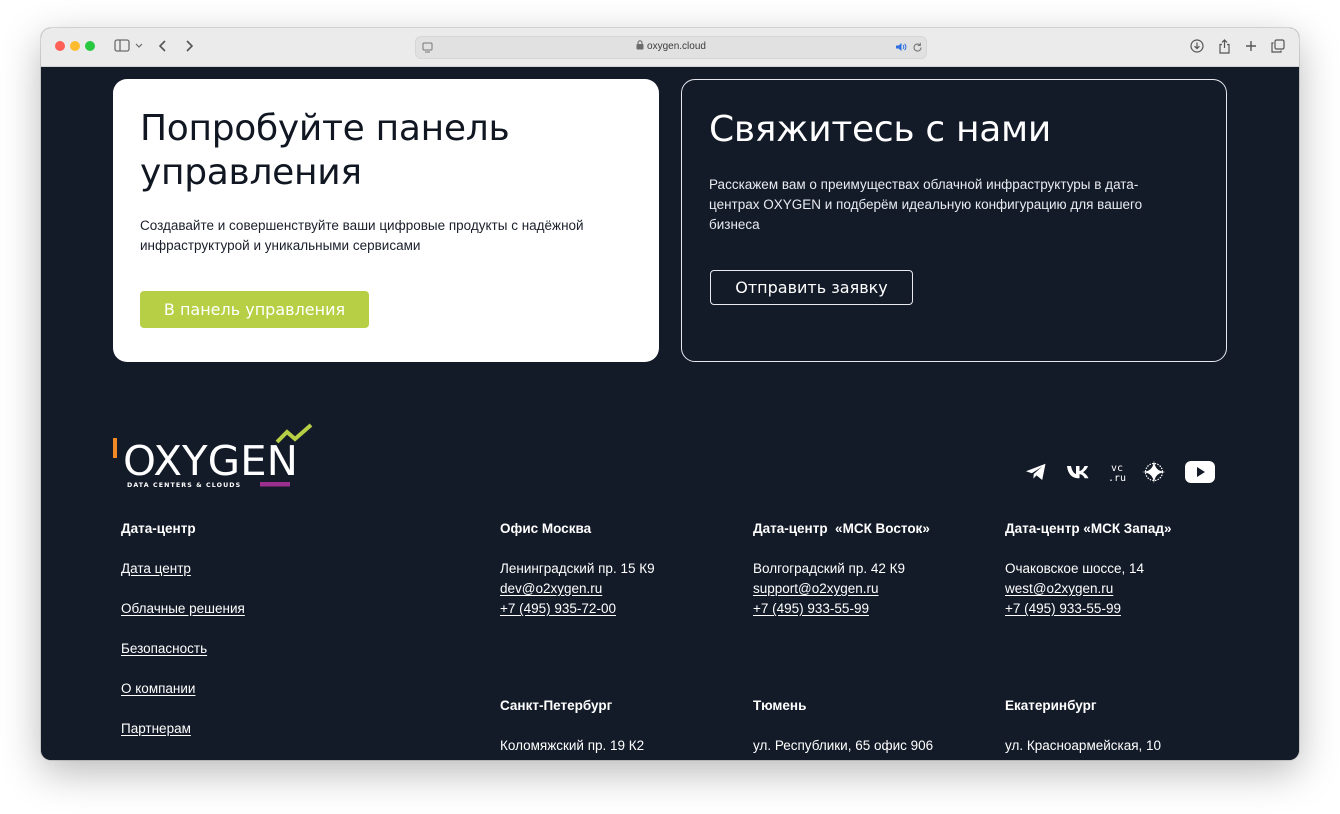 The width and height of the screenshot is (1340, 814). Describe the element at coordinates (577, 568) in the screenshot. I see `office-moscow-address: Ленинградский пр. 15 К9` at that location.